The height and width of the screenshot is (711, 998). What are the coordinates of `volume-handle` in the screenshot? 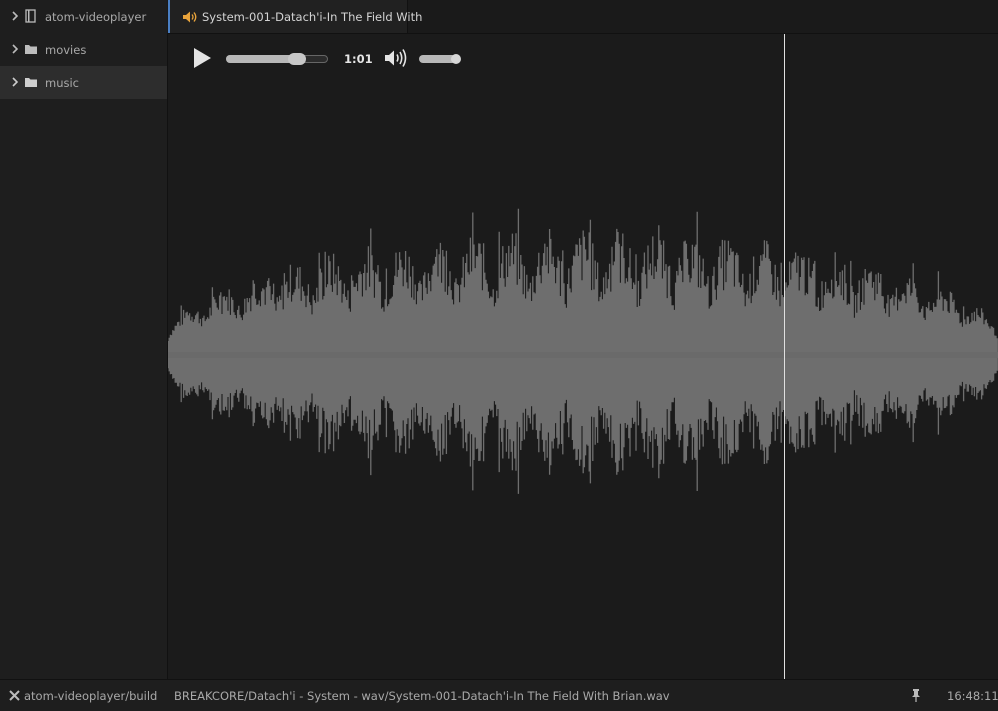 It's located at (456, 59).